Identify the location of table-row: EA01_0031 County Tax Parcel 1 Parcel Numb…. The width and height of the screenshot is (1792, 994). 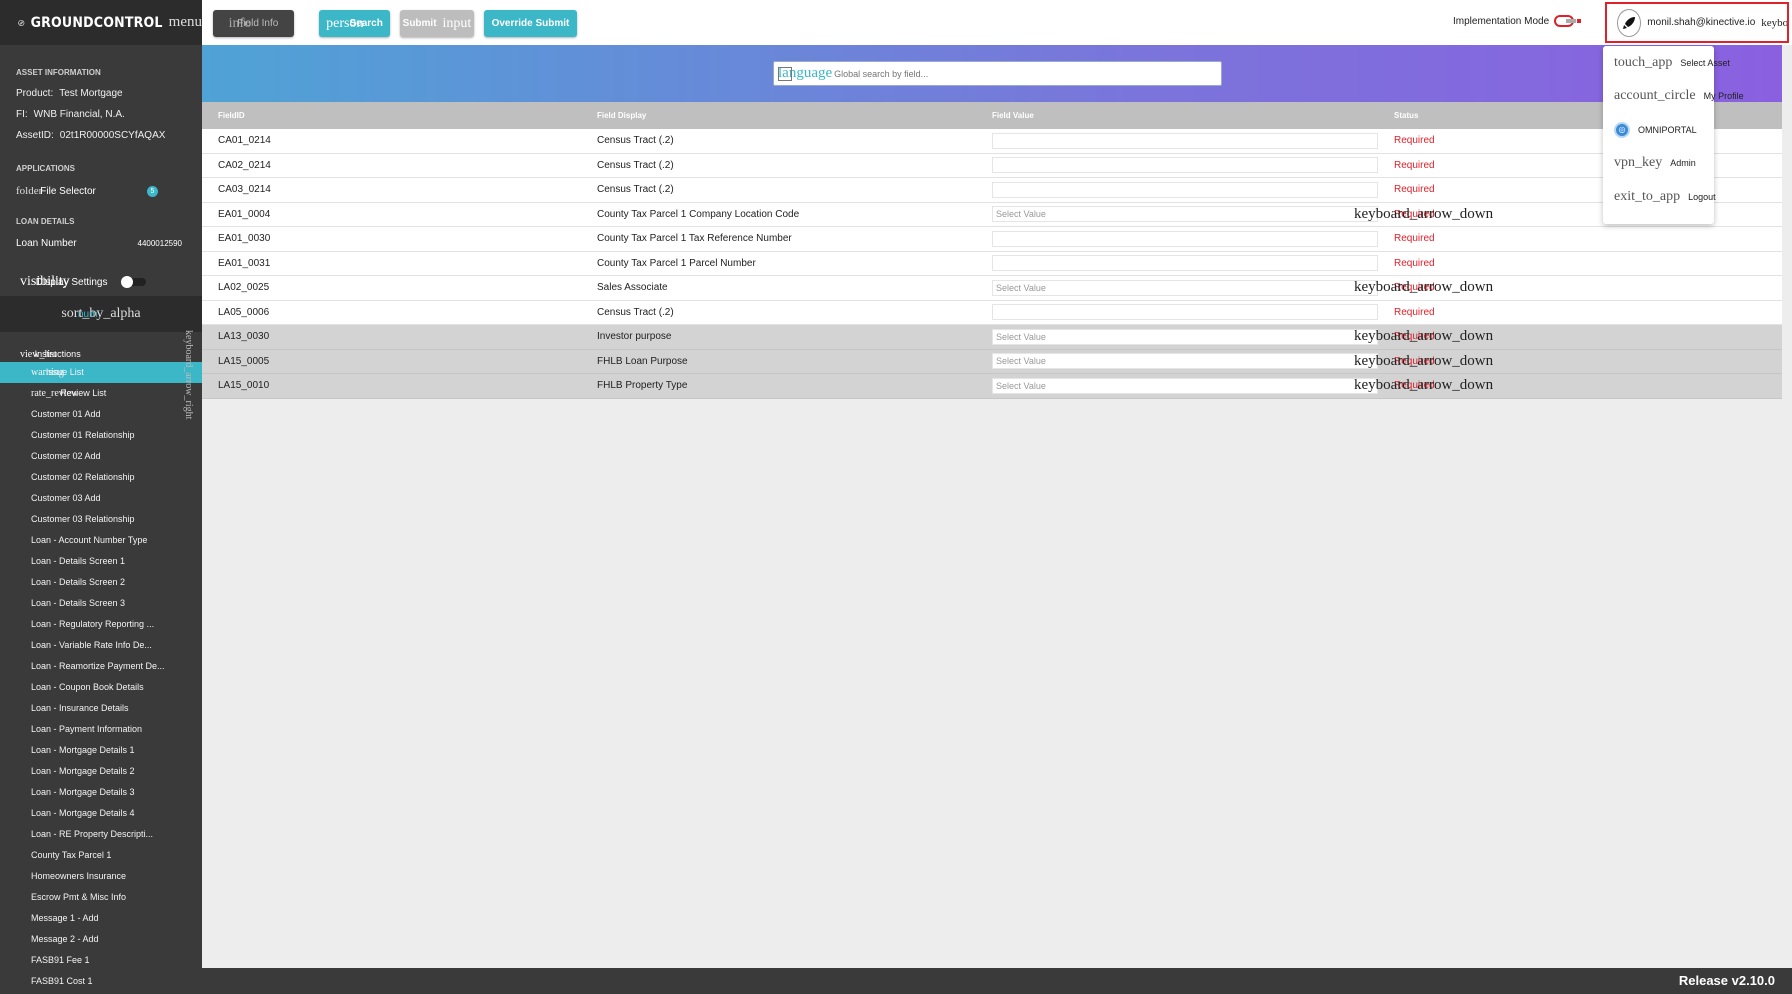
(992, 263).